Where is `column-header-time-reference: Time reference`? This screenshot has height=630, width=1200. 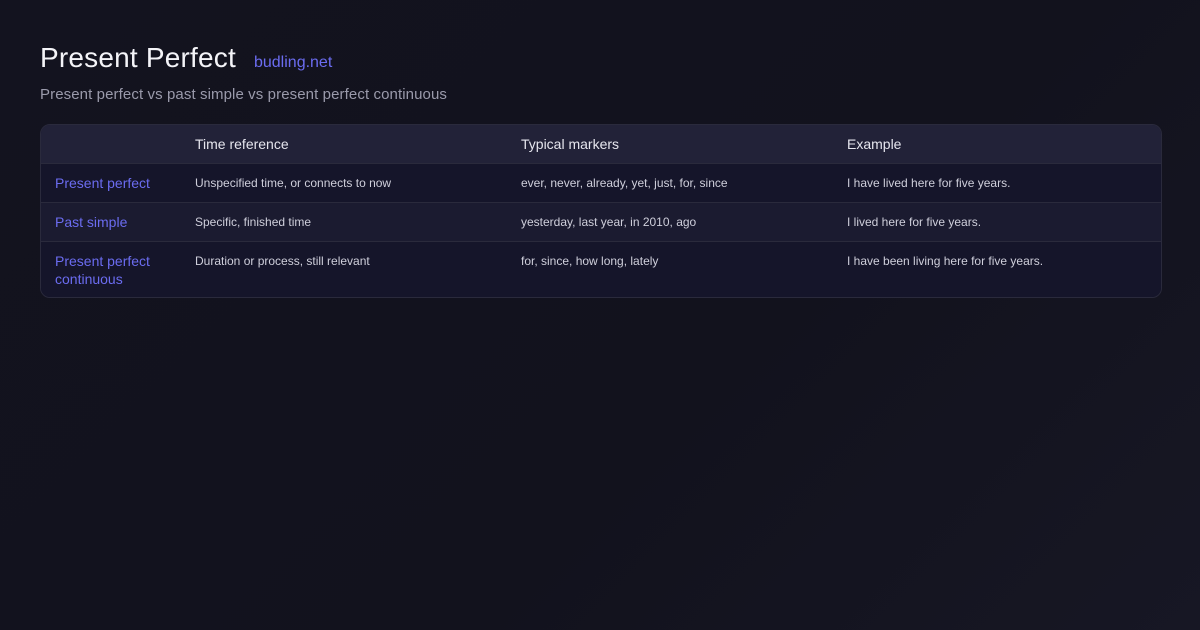 column-header-time-reference: Time reference is located at coordinates (344, 144).